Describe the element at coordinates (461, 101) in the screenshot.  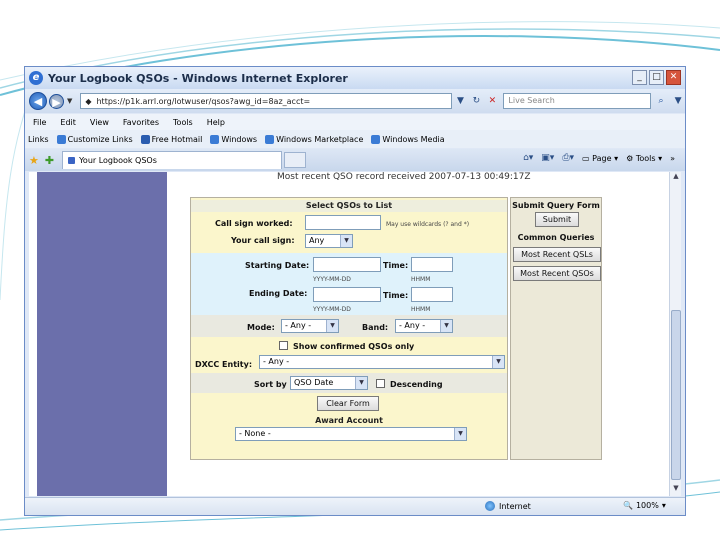
I see `url-dropdown-icon: ▼` at that location.